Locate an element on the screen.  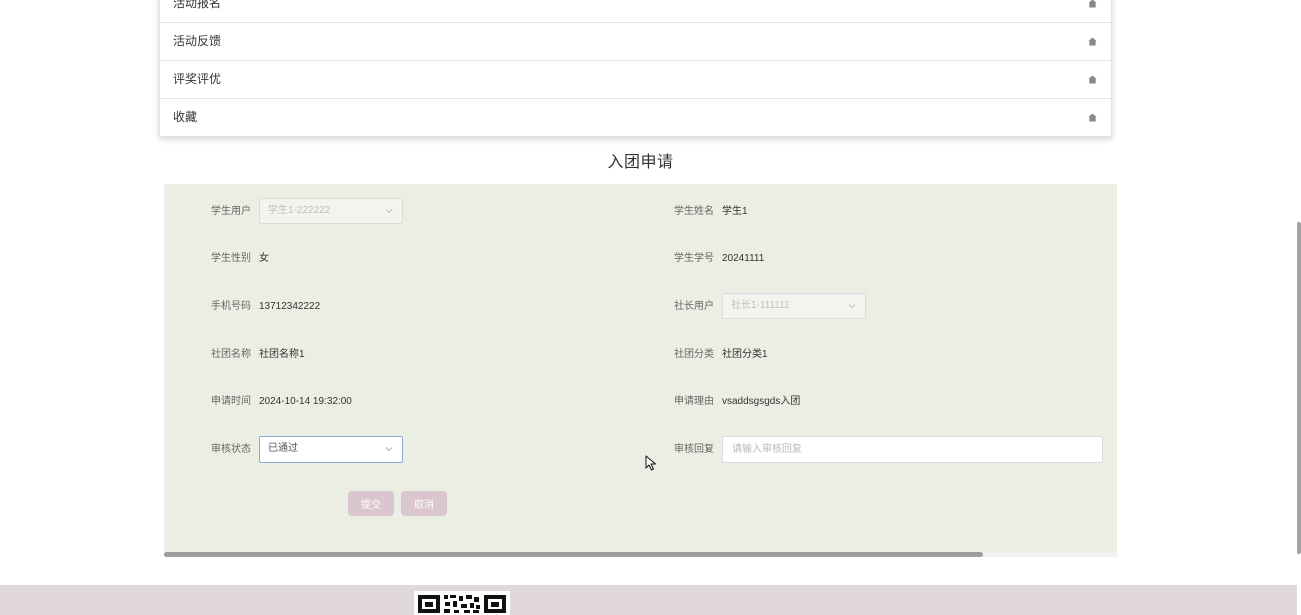
club-category-field: 社团分类 社团分类1 is located at coordinates (721, 355).